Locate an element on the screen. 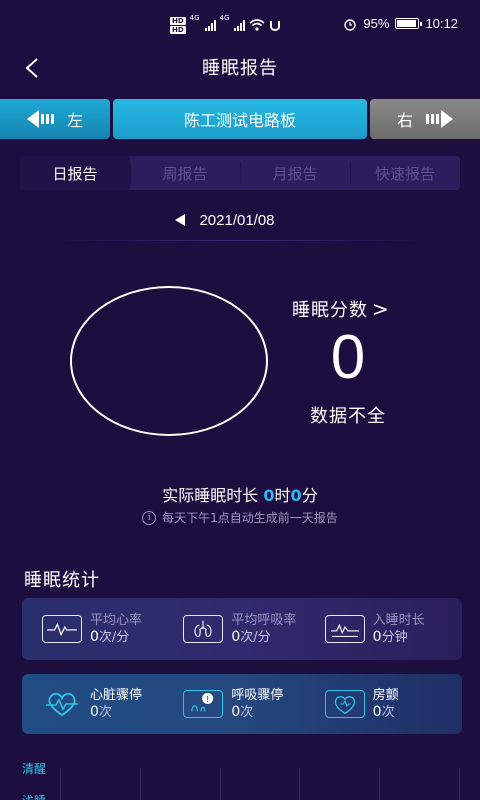 Image resolution: width=480 pixels, height=800 pixels. stat-value: 0分钟 is located at coordinates (390, 636).